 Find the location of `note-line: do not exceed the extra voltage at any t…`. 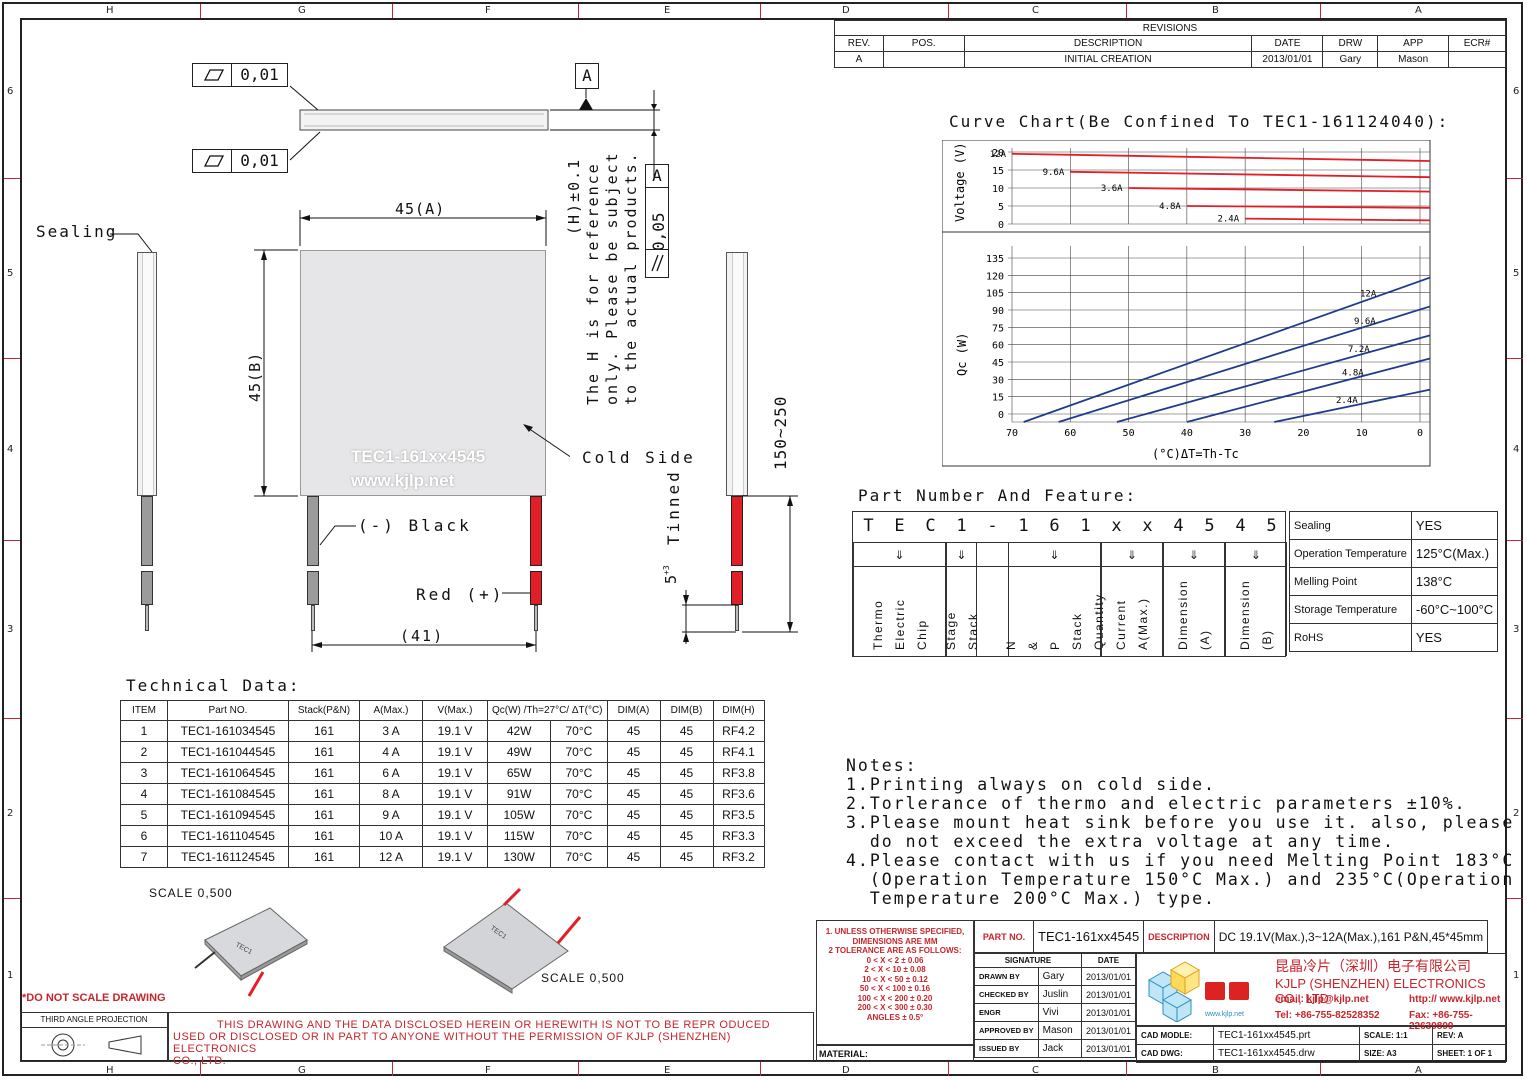

note-line: do not exceed the extra voltage at any t… is located at coordinates (1120, 841).